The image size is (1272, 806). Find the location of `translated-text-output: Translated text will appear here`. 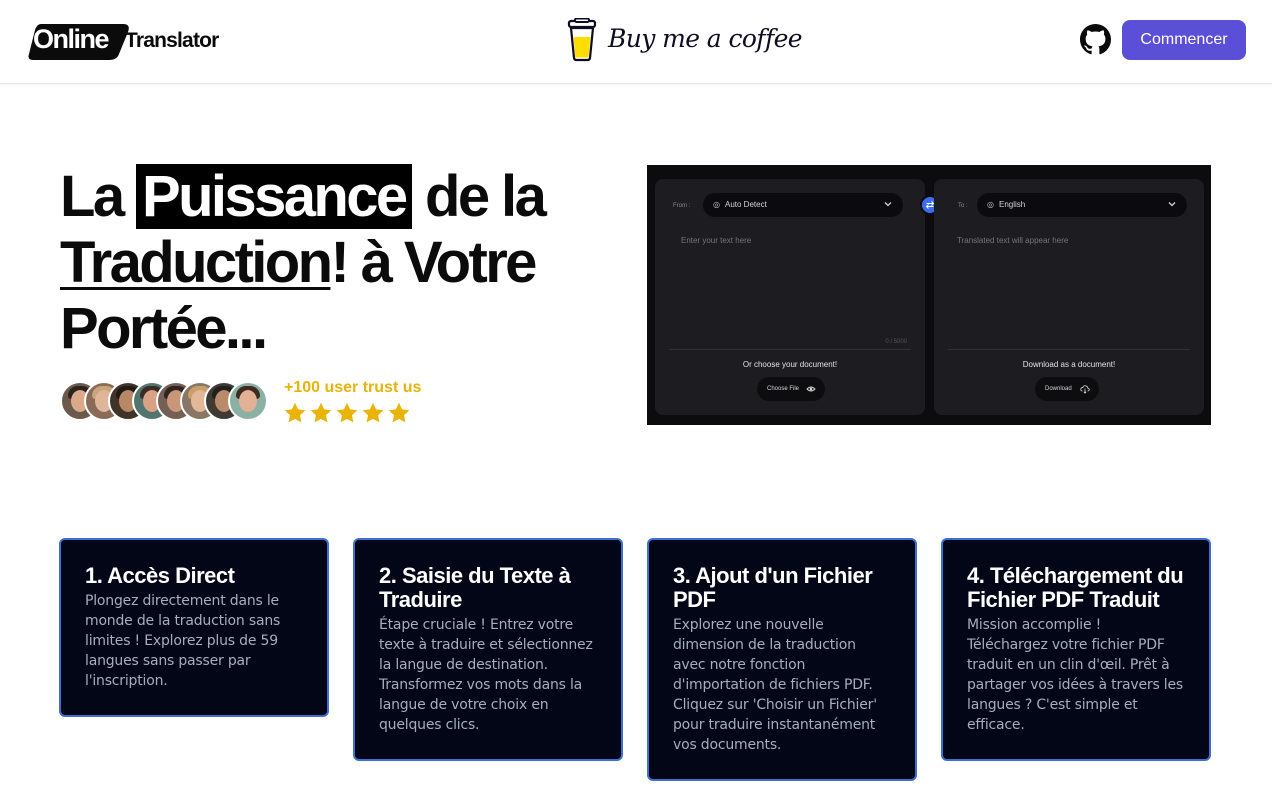

translated-text-output: Translated text will appear here is located at coordinates (1013, 240).